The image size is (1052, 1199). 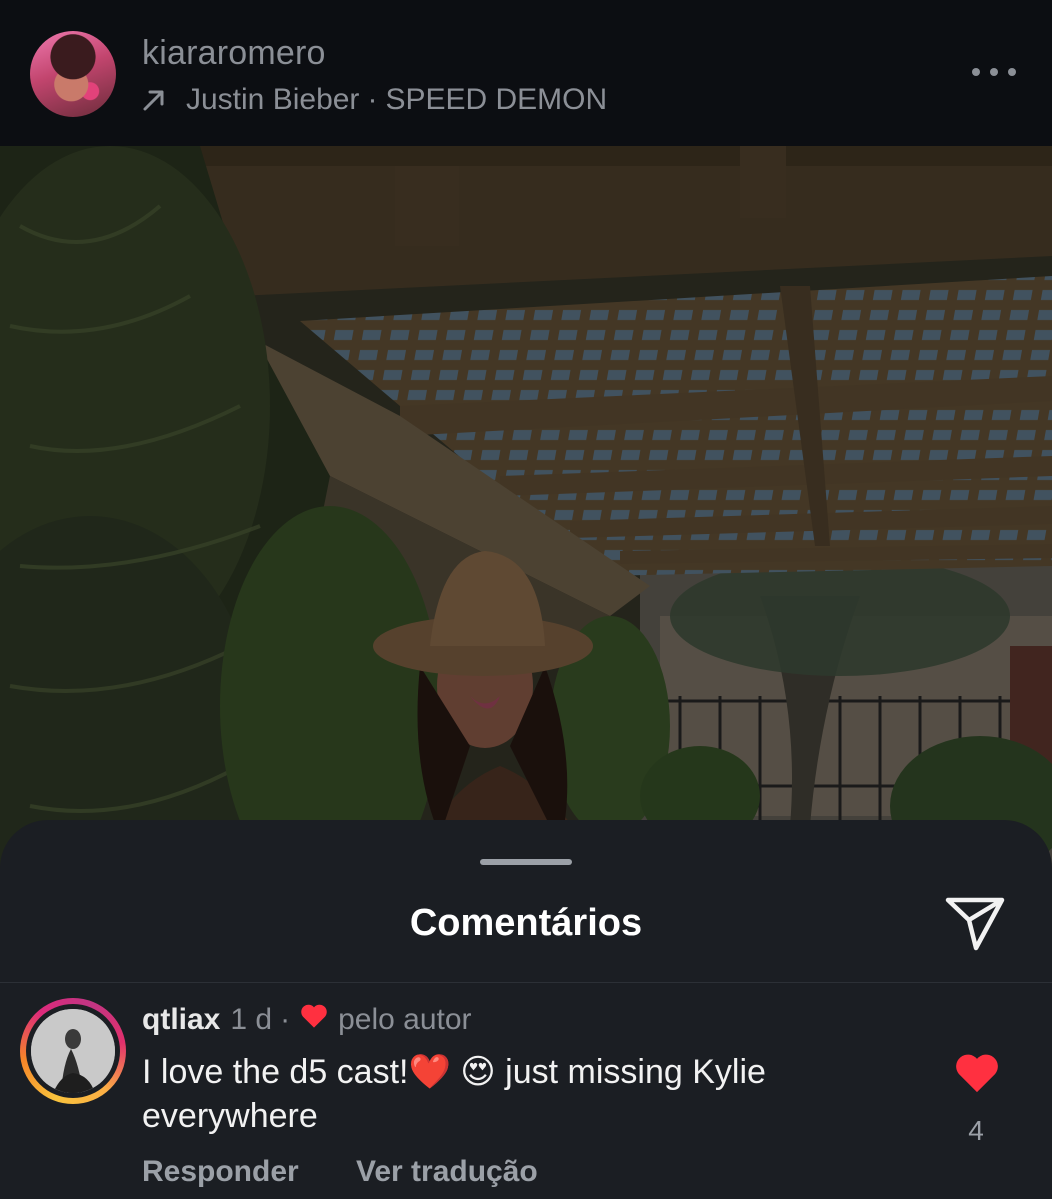 What do you see at coordinates (251, 1019) in the screenshot?
I see `comment-timestamp: 1 d` at bounding box center [251, 1019].